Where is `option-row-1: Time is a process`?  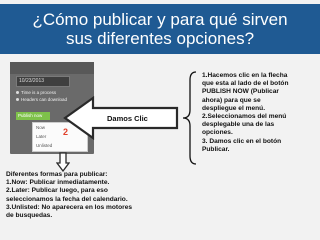
option-row-1: Time is a process is located at coordinates (36, 93).